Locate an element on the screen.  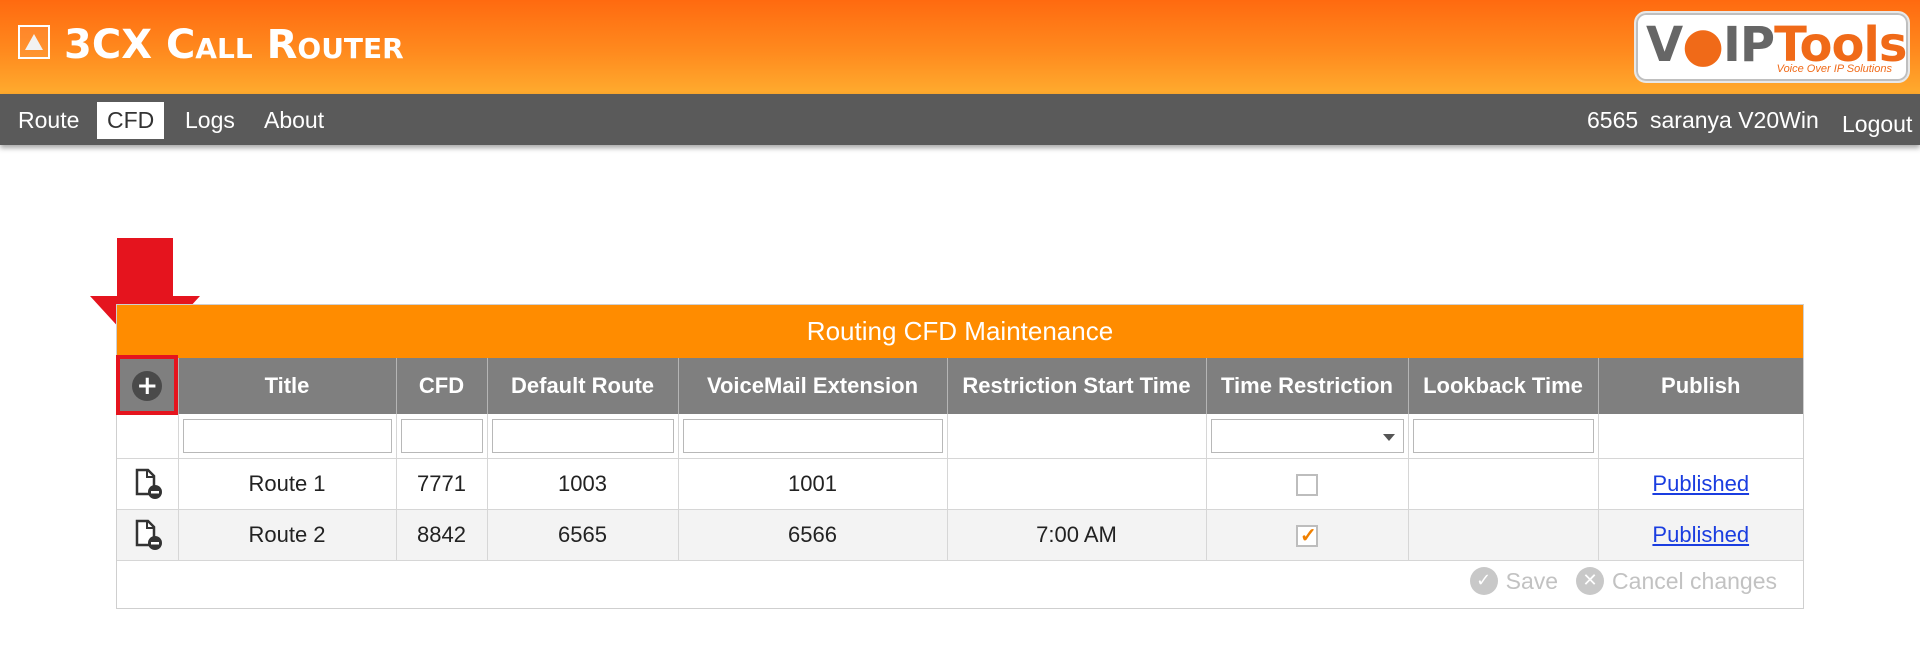
filter-title-input is located at coordinates (287, 436).